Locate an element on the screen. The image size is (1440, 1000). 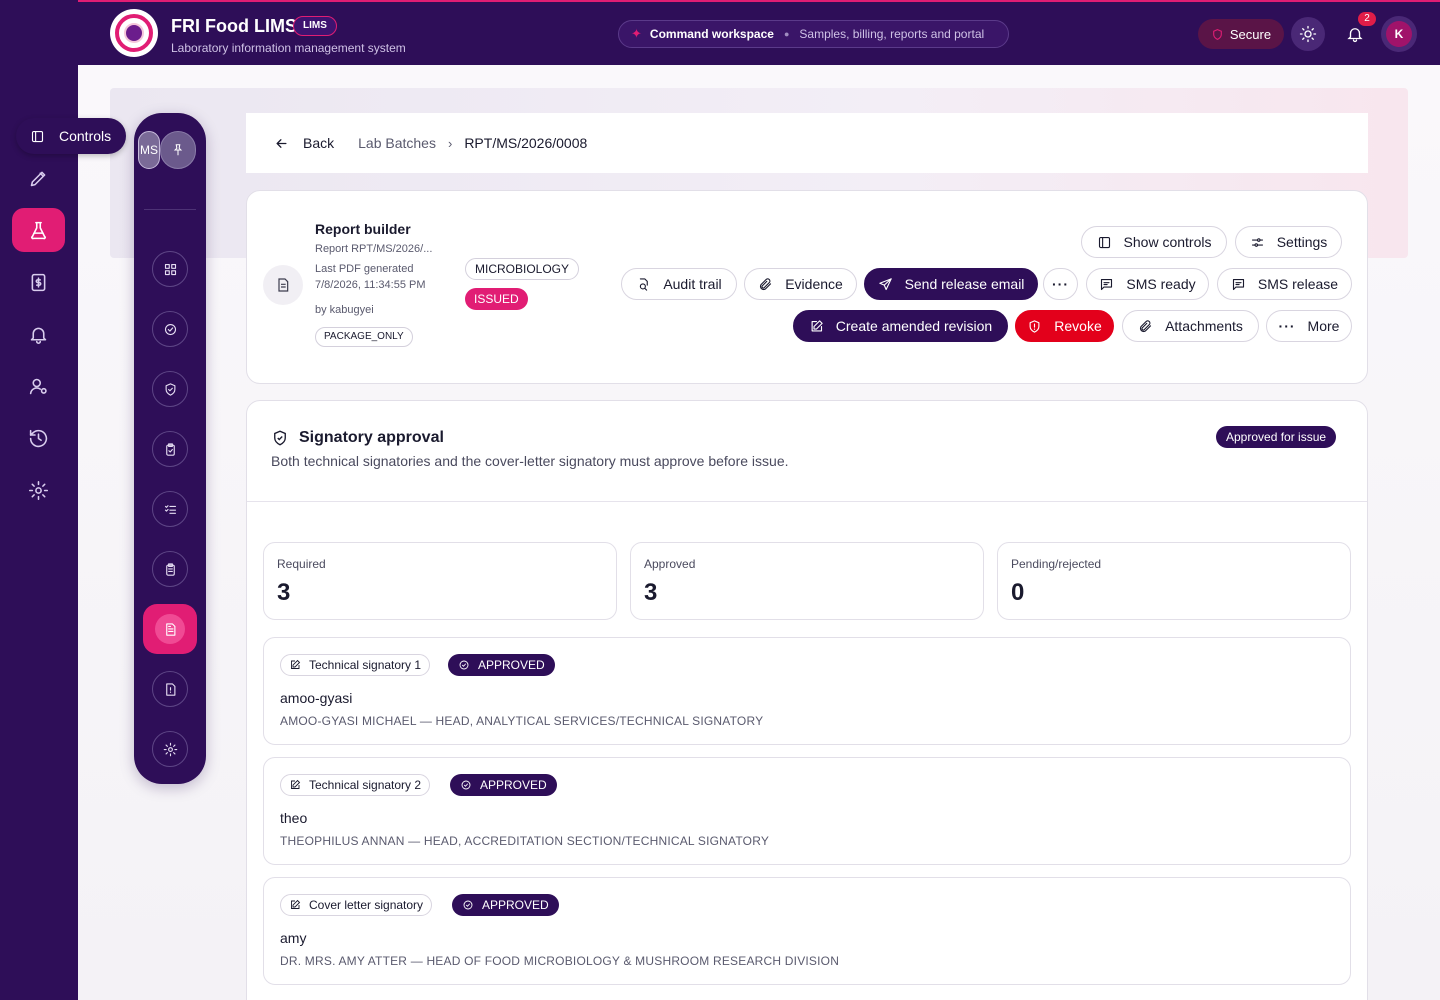
create-amended-revision-button: Create amended revision is located at coordinates (900, 326).